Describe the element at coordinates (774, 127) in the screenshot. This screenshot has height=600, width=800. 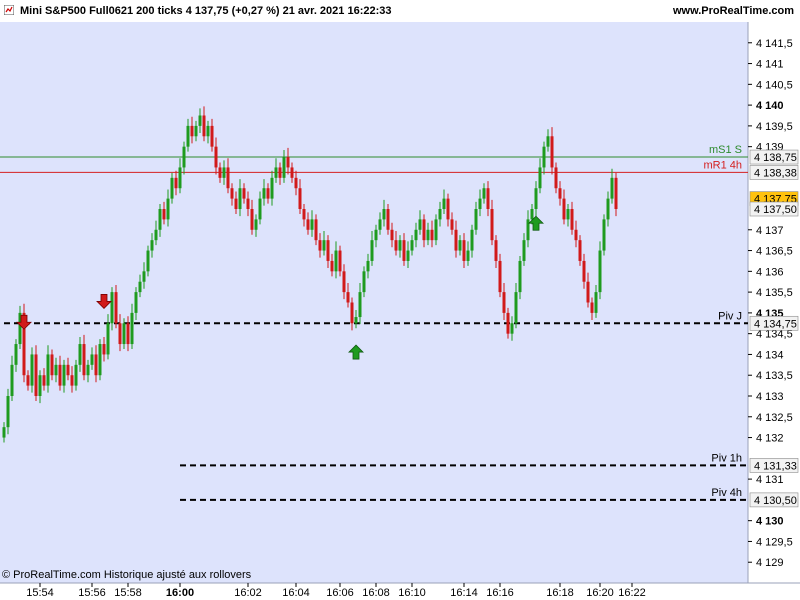
I see `y-tick-label: 4 139,5` at that location.